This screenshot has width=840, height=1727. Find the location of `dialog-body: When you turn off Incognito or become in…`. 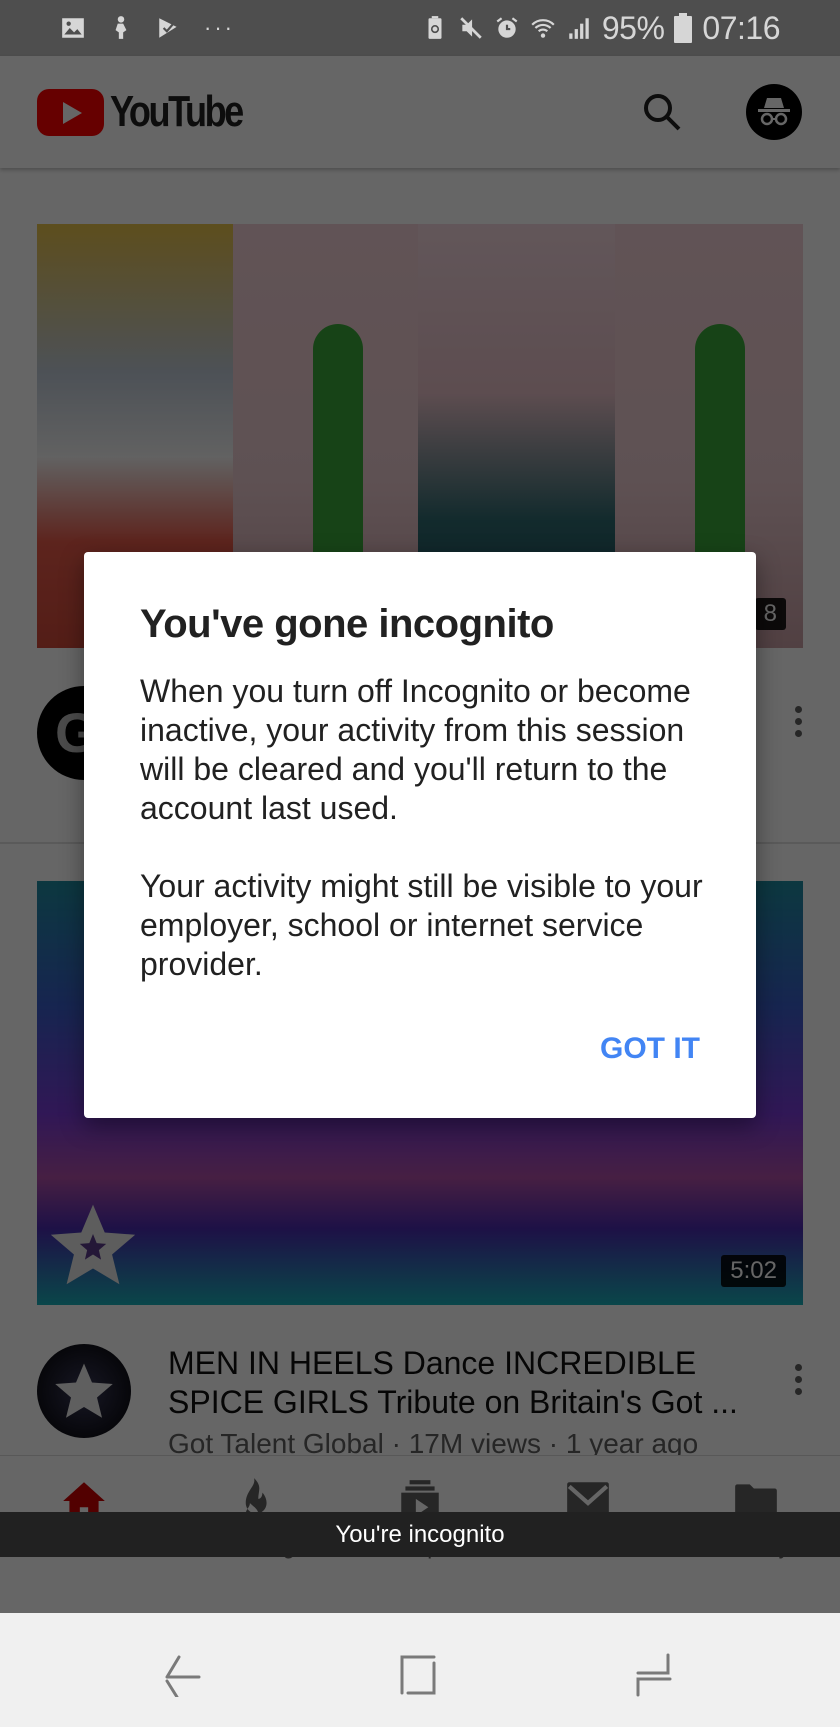

dialog-body: When you turn off Incognito or become in… is located at coordinates (425, 828).